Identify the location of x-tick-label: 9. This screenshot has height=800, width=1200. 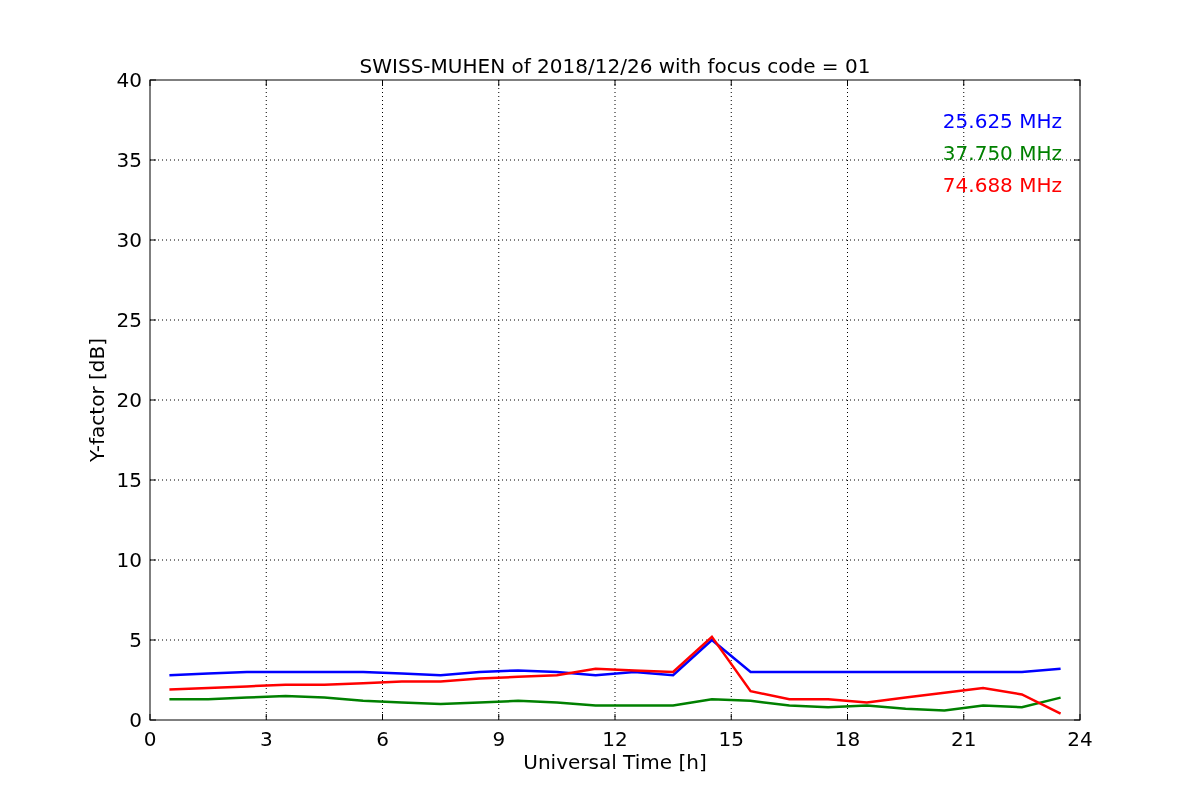
(499, 739).